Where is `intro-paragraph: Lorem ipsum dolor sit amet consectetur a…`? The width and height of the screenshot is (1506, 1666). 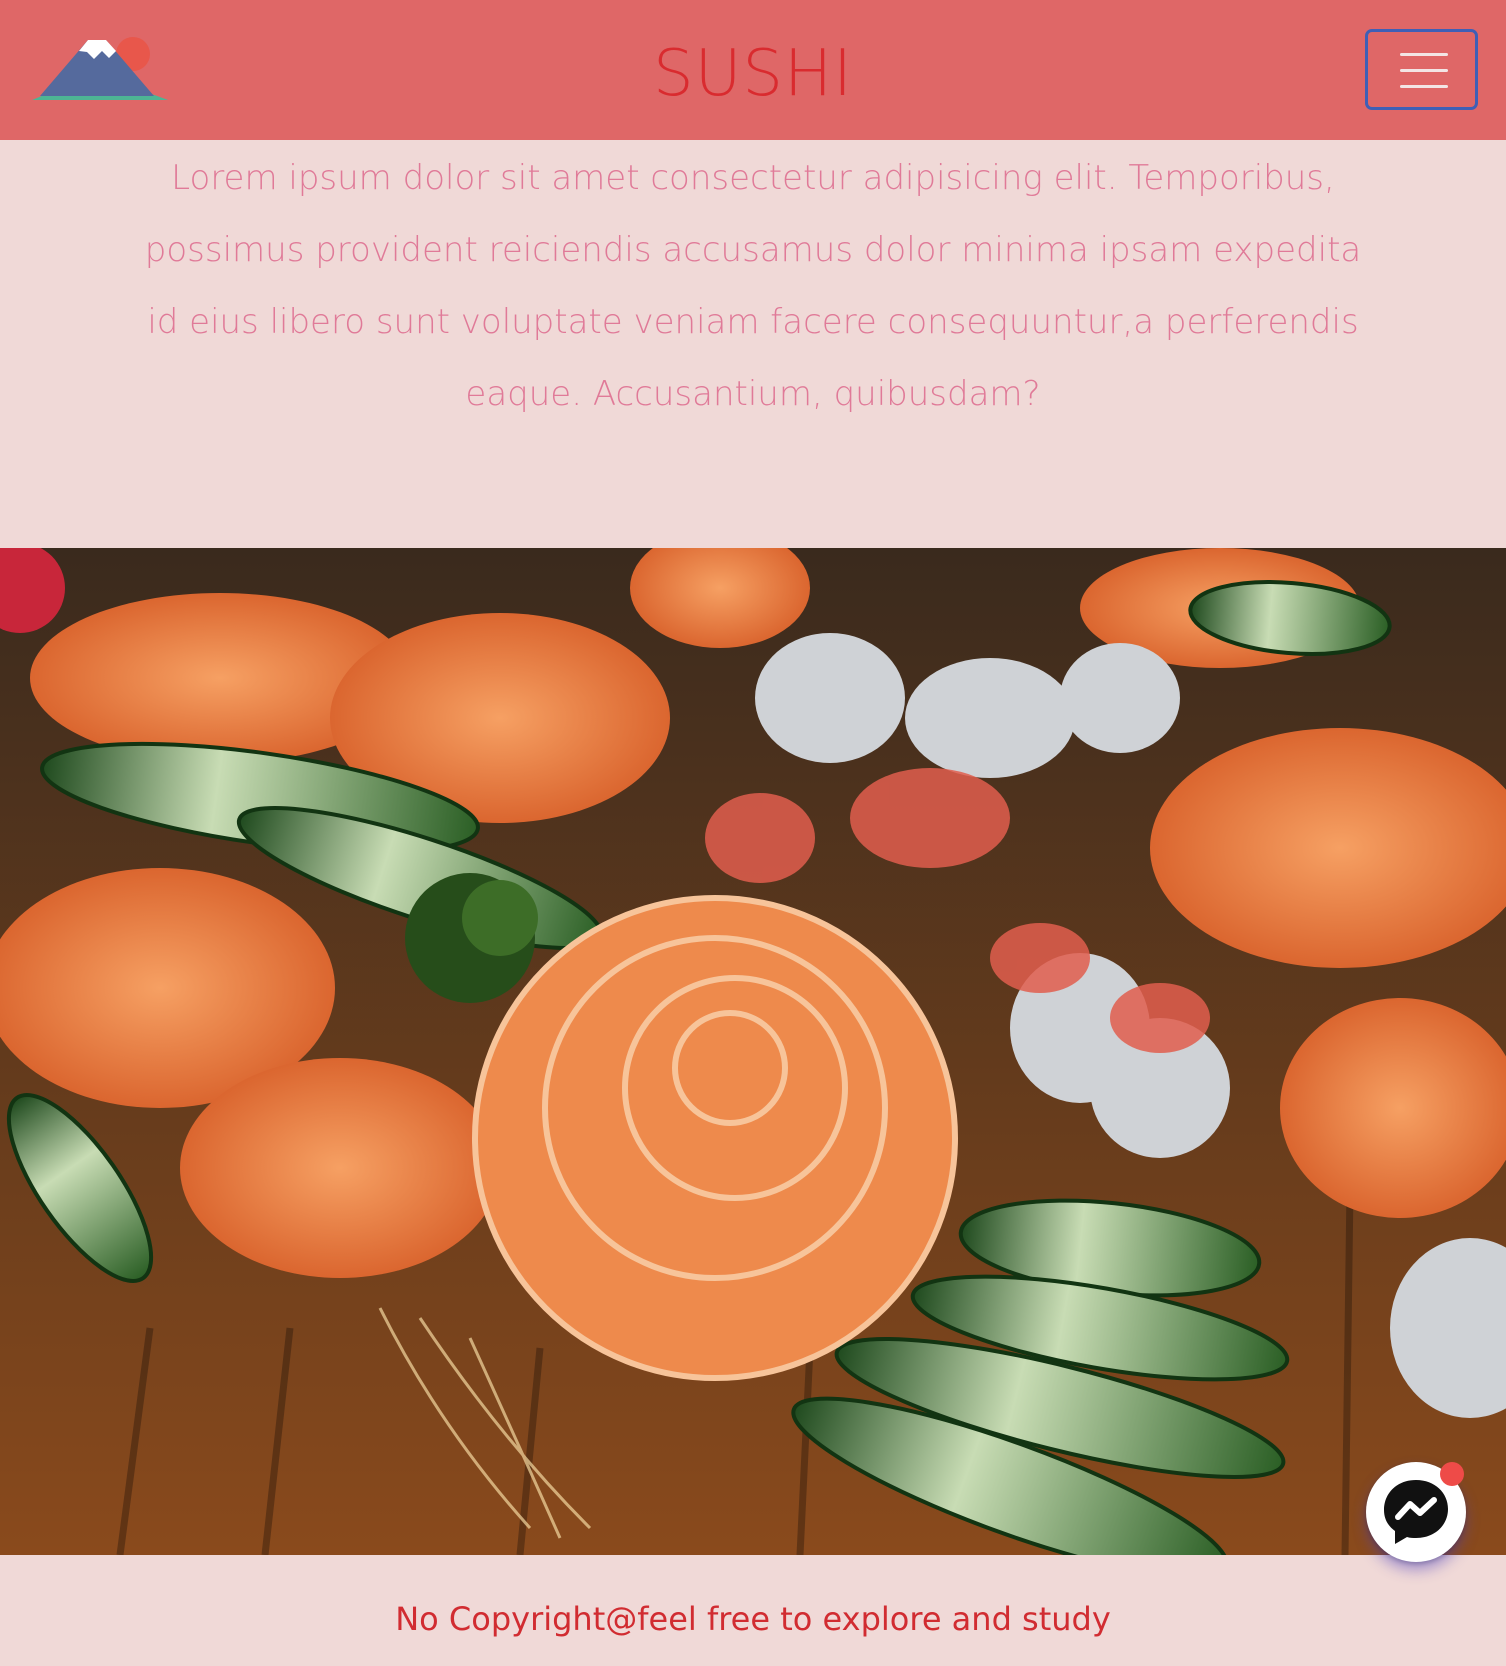 intro-paragraph: Lorem ipsum dolor sit amet consectetur a… is located at coordinates (753, 286).